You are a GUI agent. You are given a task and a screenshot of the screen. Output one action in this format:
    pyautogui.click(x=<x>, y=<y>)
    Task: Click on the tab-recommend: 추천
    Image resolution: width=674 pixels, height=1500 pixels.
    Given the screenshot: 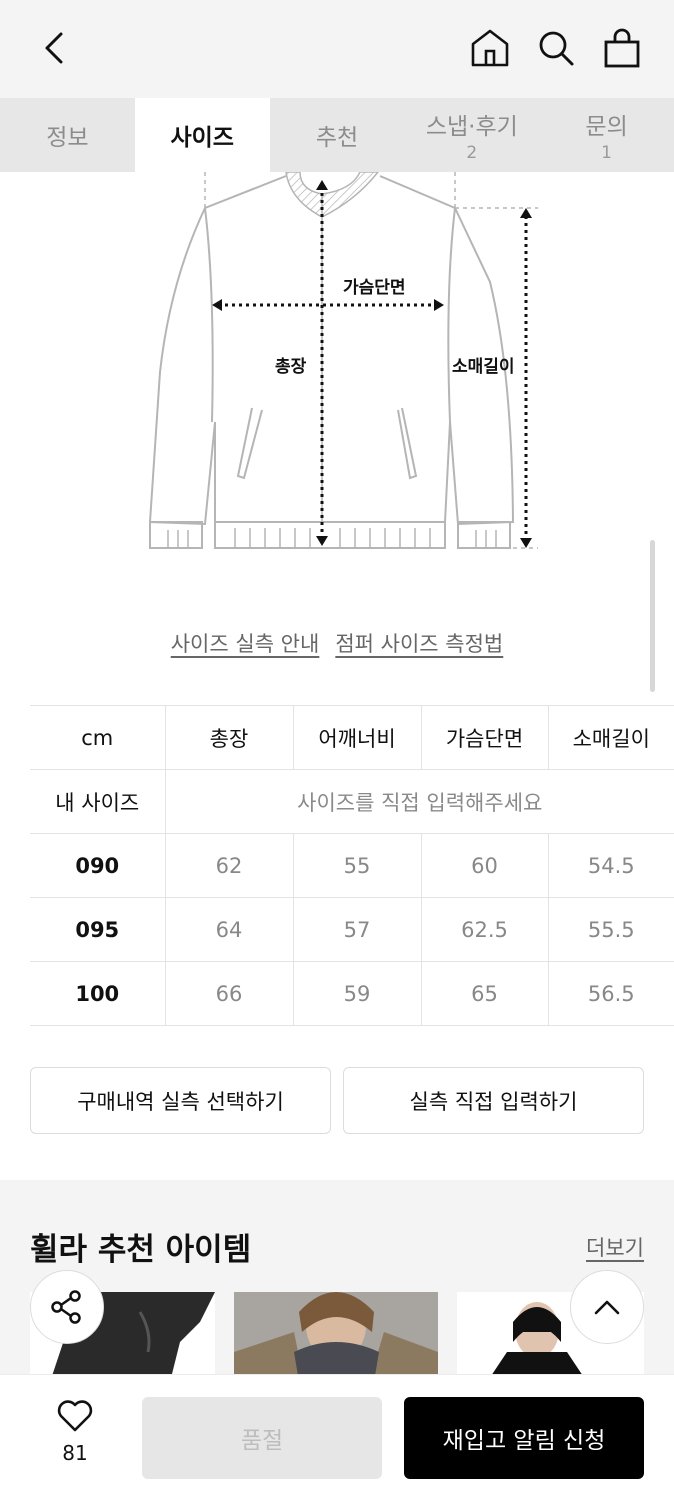 What is the action you would take?
    pyautogui.click(x=337, y=135)
    